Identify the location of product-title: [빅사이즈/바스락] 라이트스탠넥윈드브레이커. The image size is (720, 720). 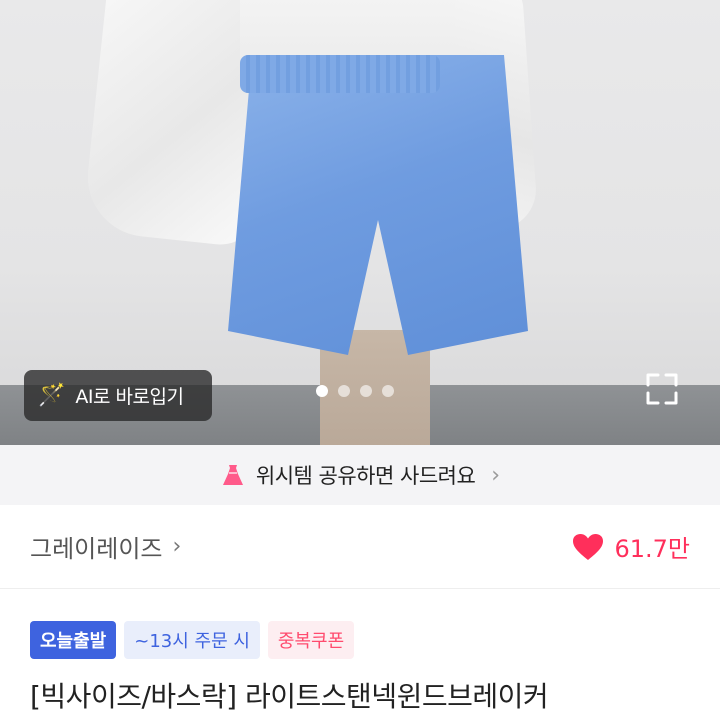
(289, 696).